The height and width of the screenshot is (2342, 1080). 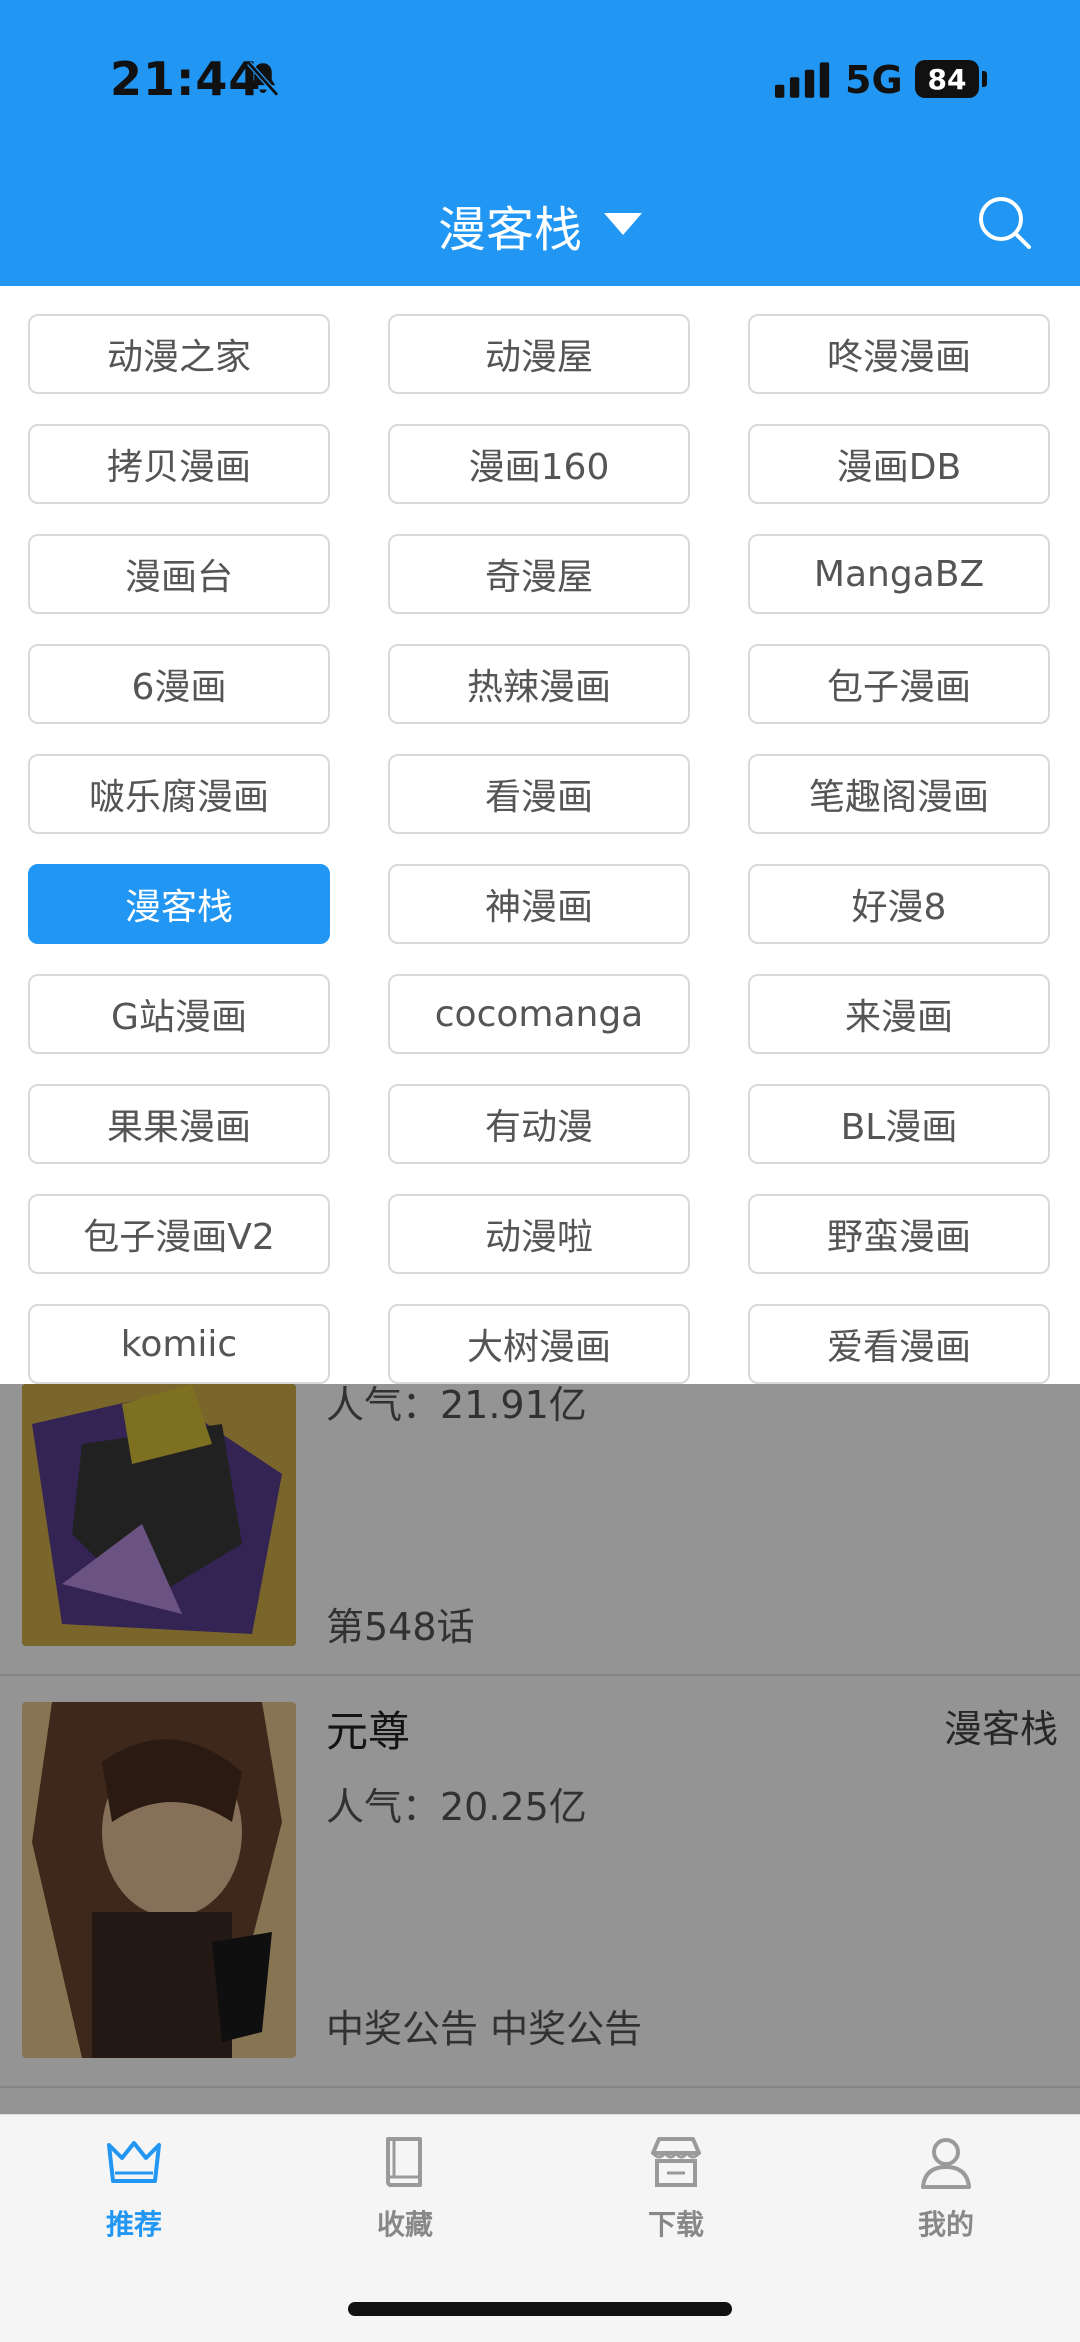 What do you see at coordinates (802, 80) in the screenshot?
I see `signal-icon` at bounding box center [802, 80].